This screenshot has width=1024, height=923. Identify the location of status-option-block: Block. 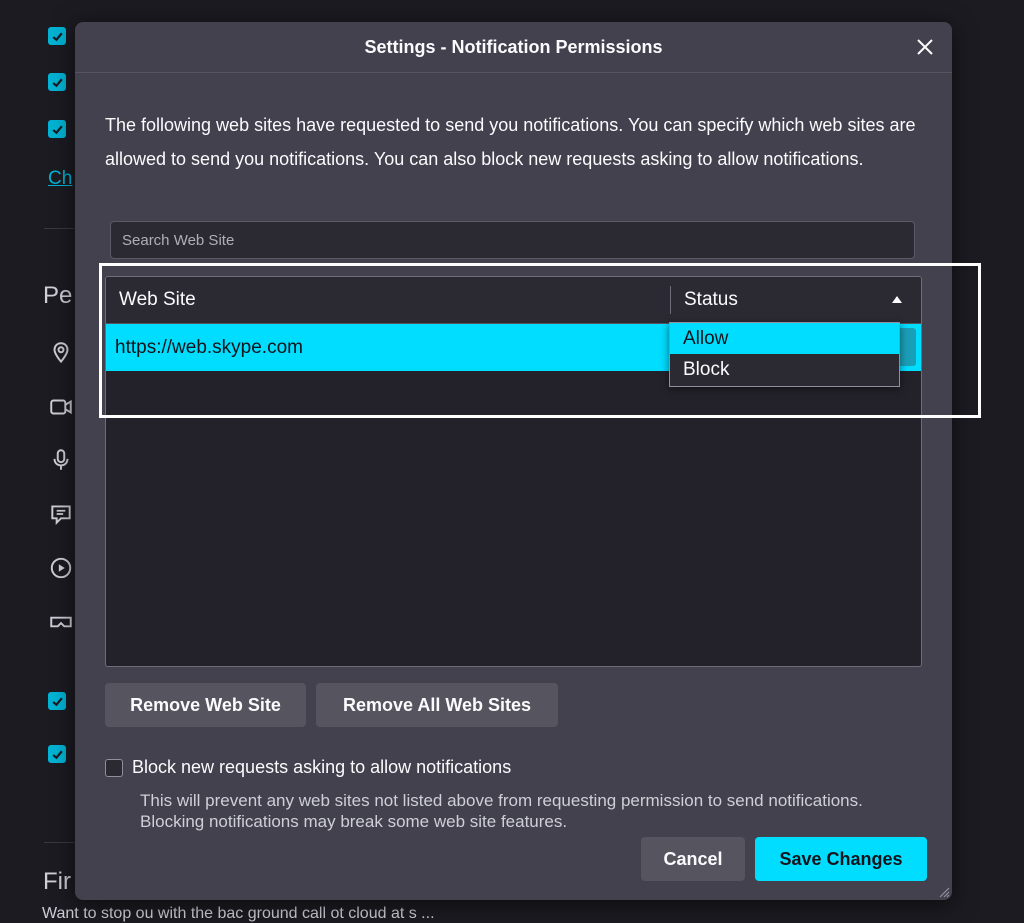
(784, 369).